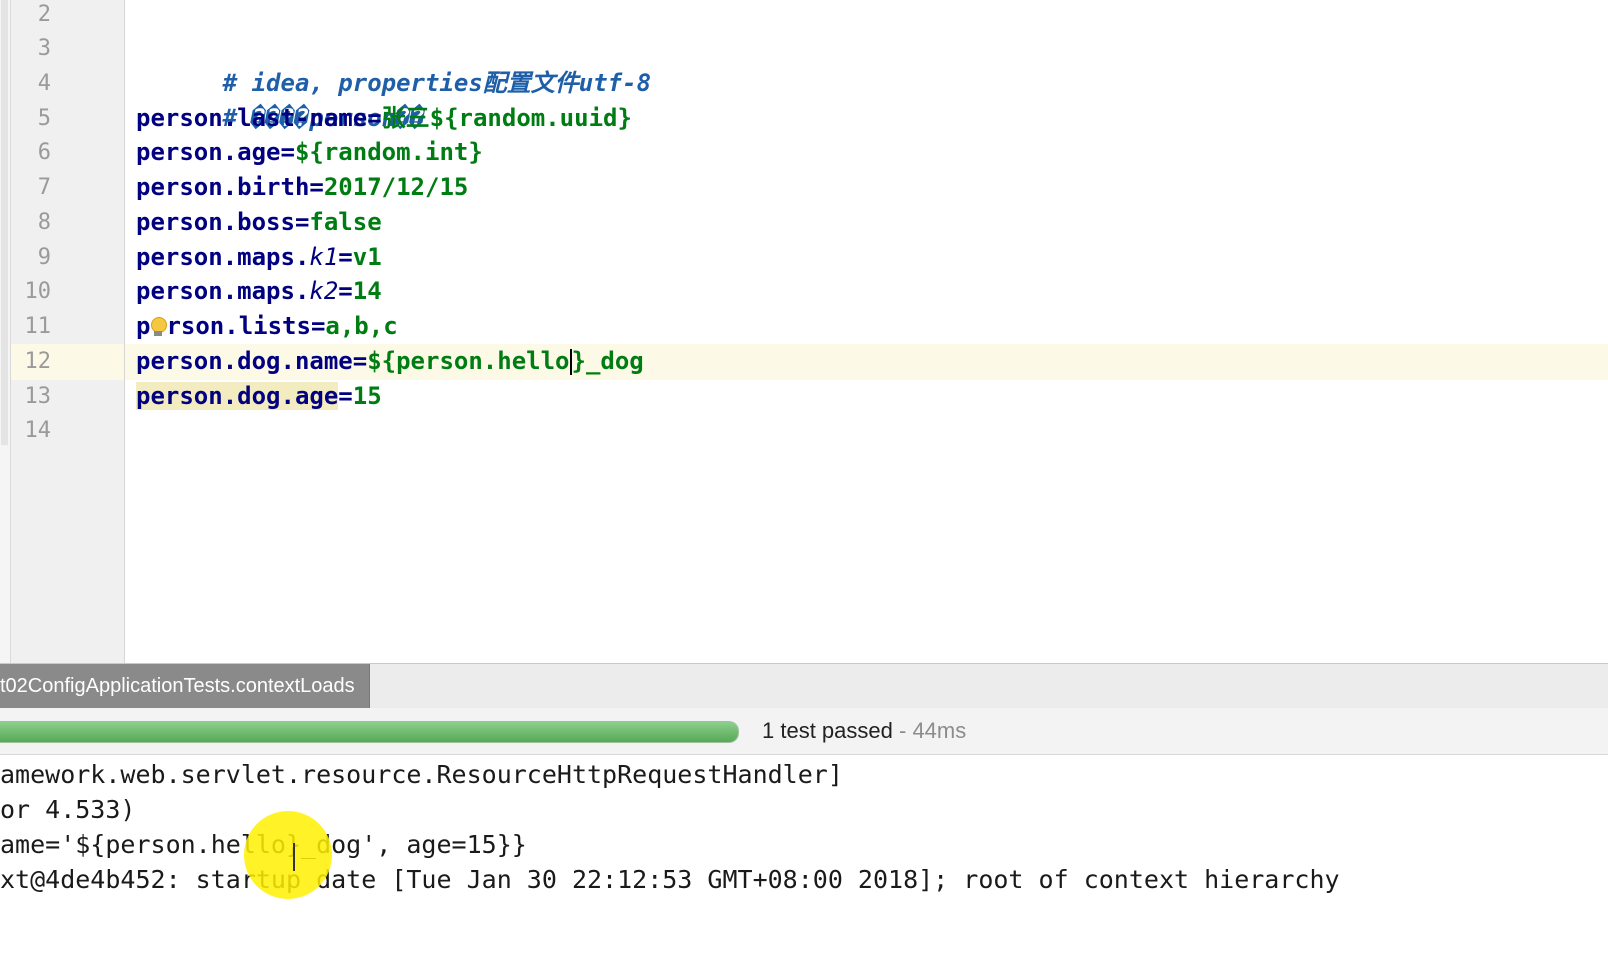 The height and width of the screenshot is (958, 1608). Describe the element at coordinates (44, 48) in the screenshot. I see `line-number: 3` at that location.